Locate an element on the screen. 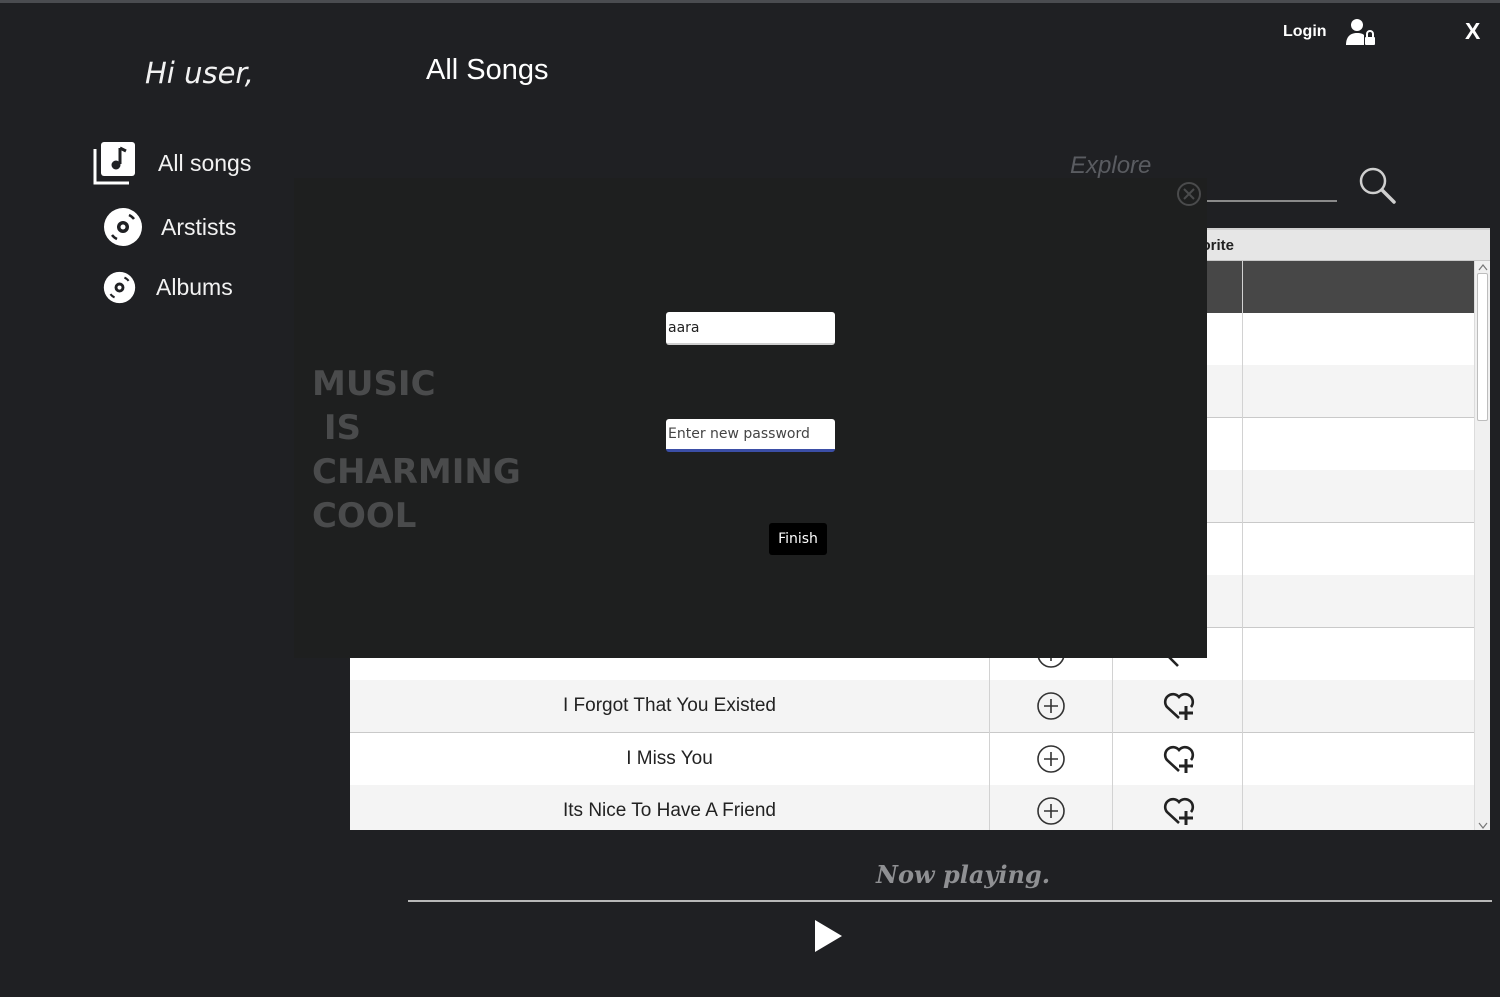 Image resolution: width=1500 pixels, height=997 pixels. window-top-border is located at coordinates (750, 1).